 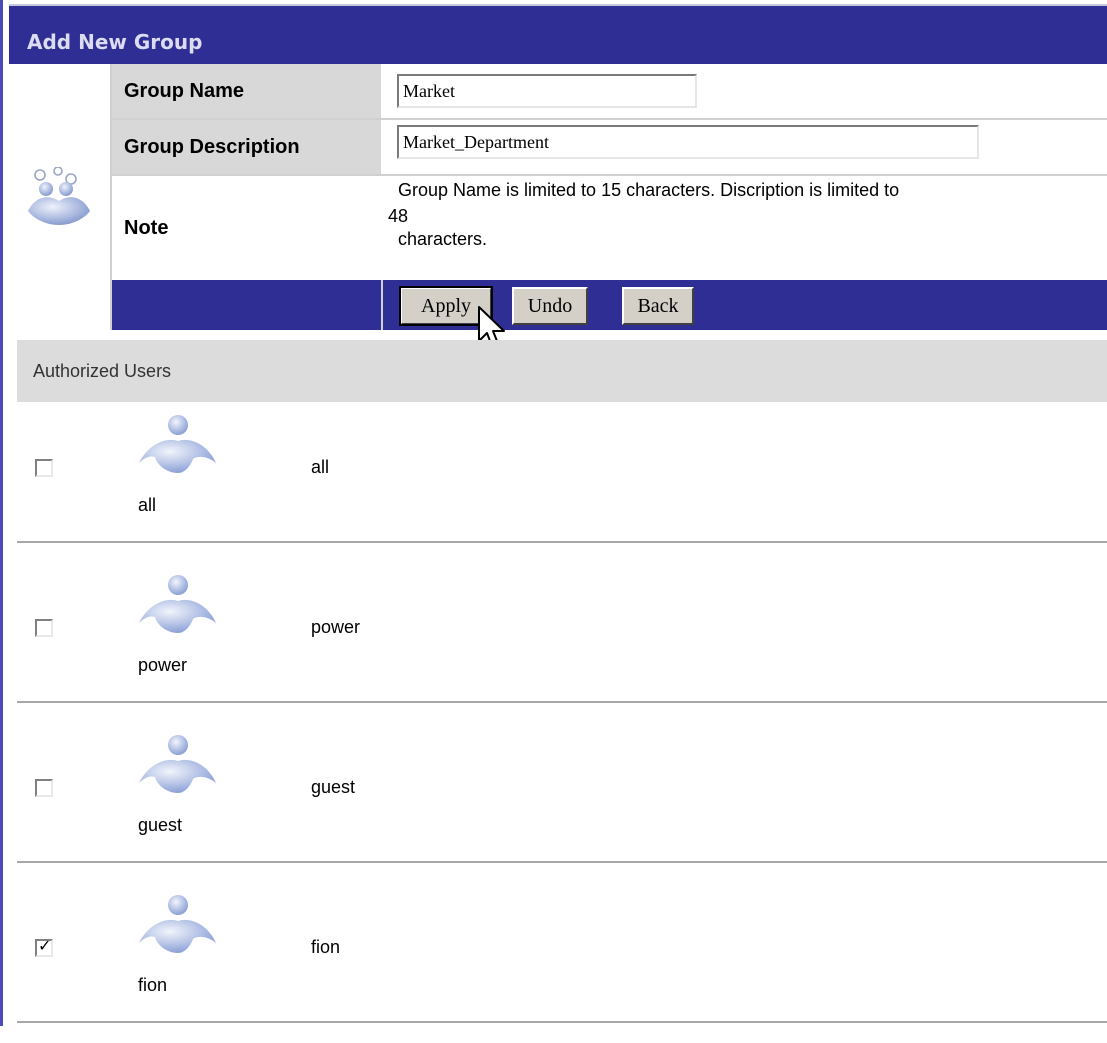 What do you see at coordinates (160, 825) in the screenshot?
I see `user-icon-caption: guest` at bounding box center [160, 825].